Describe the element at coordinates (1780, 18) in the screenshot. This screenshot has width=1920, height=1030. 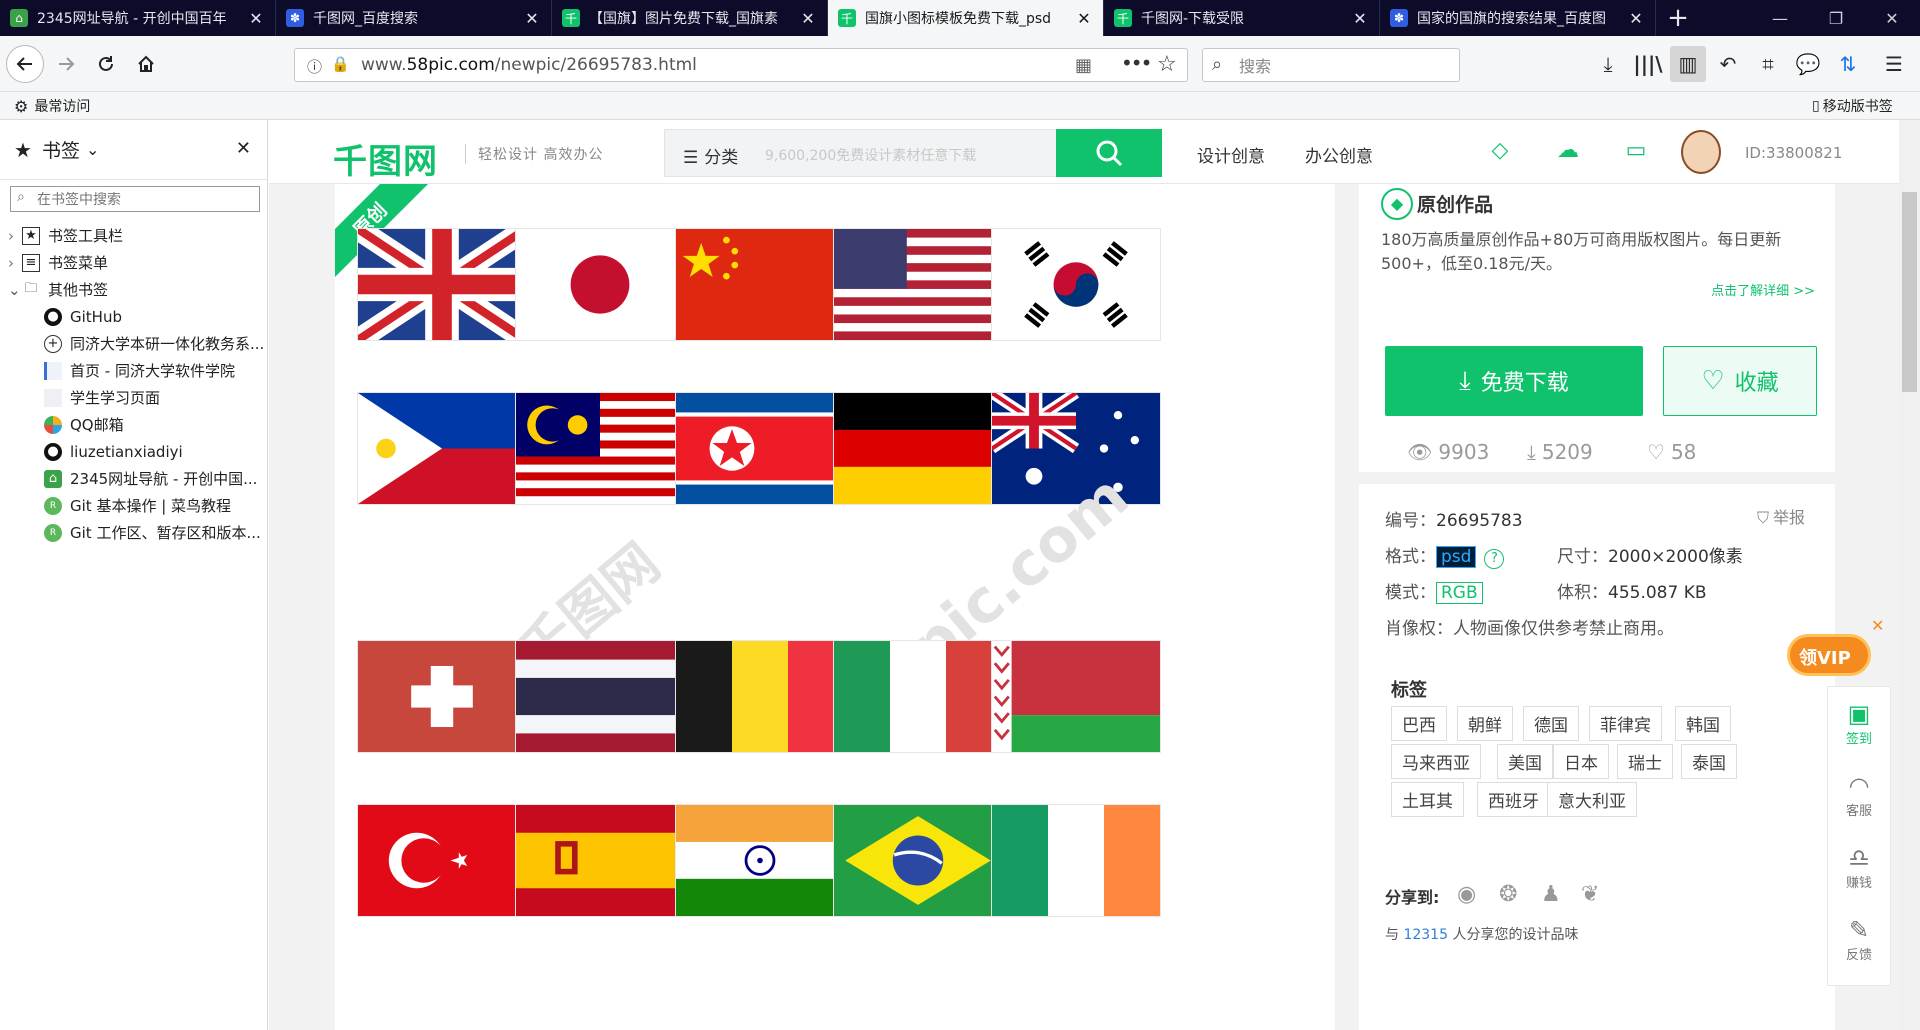
I see `minimize-button: —` at that location.